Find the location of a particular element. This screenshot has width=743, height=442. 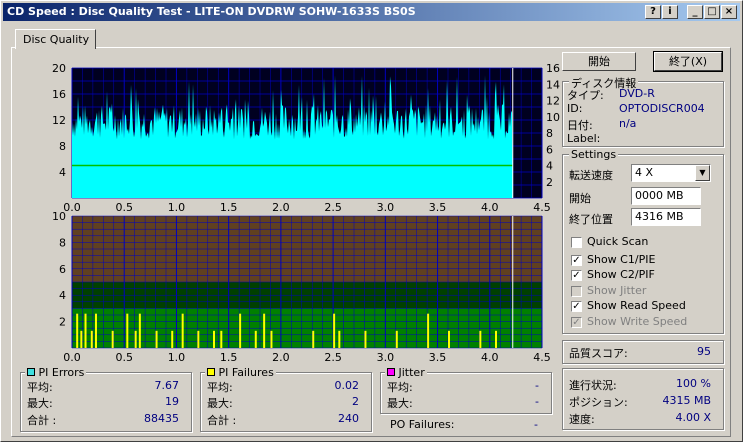

jitter-avg: - is located at coordinates (537, 385).